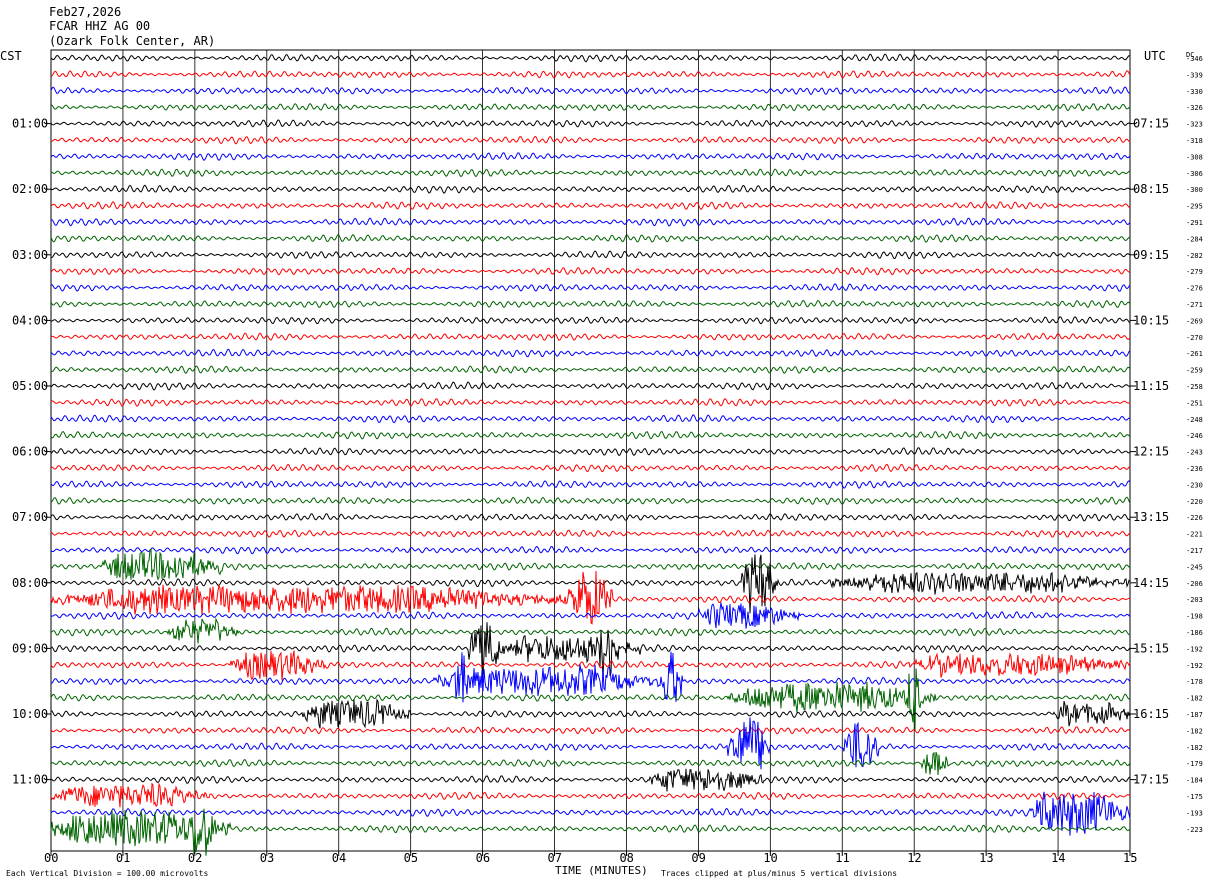  Describe the element at coordinates (842, 858) in the screenshot. I see `x-tick-label: 11` at that location.